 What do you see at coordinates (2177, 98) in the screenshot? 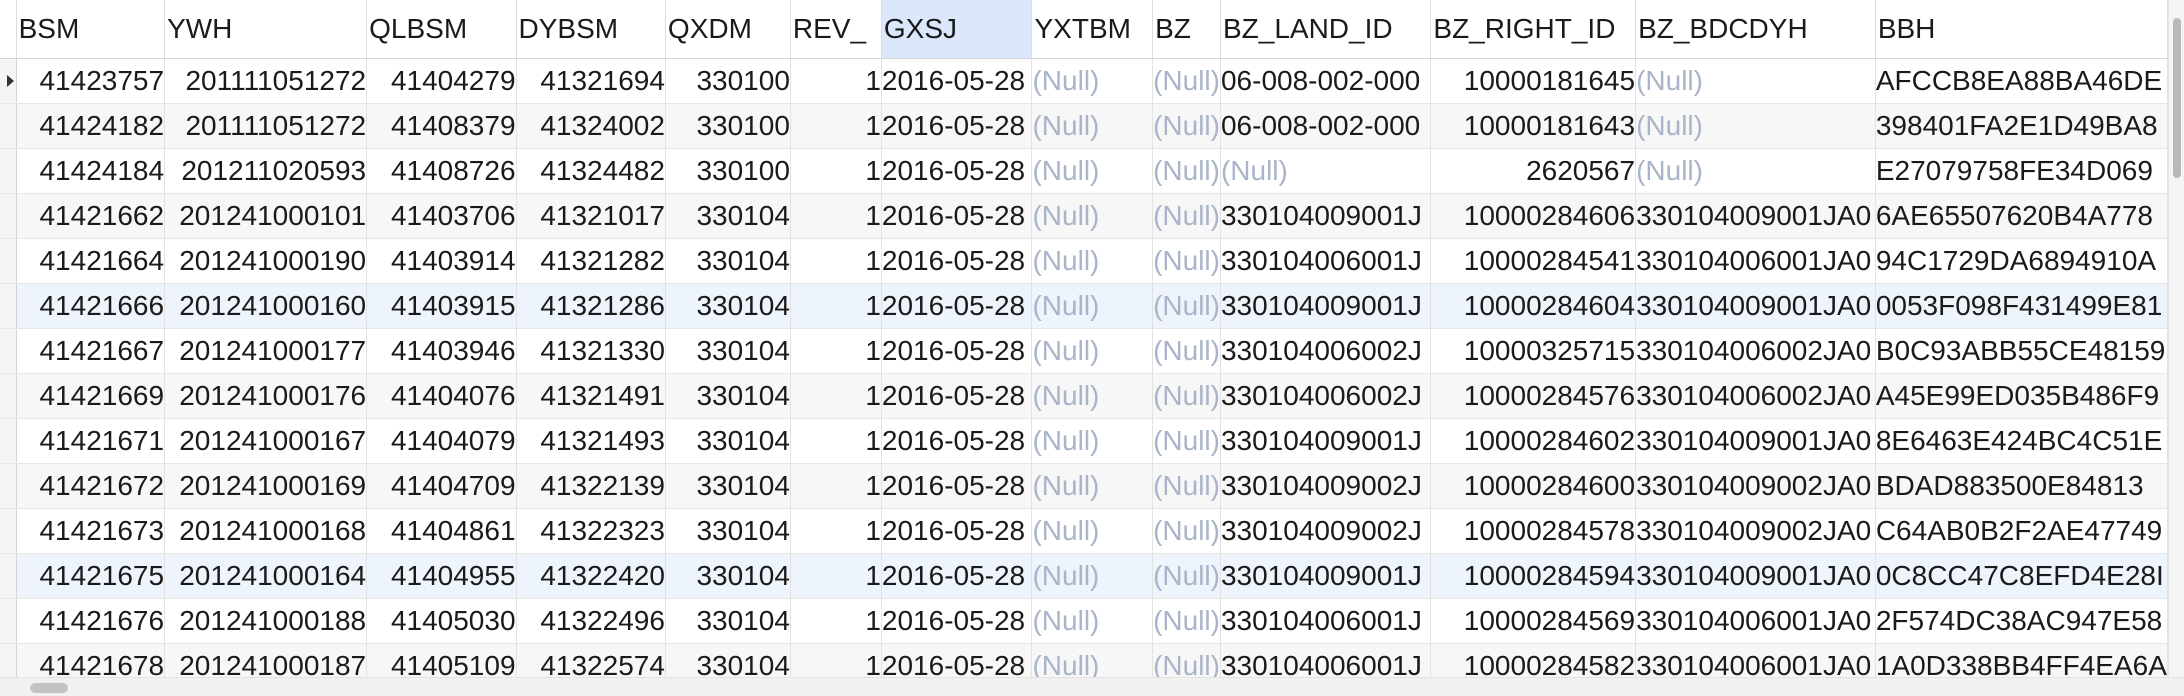
I see `vertical-scrollbar-thumb` at bounding box center [2177, 98].